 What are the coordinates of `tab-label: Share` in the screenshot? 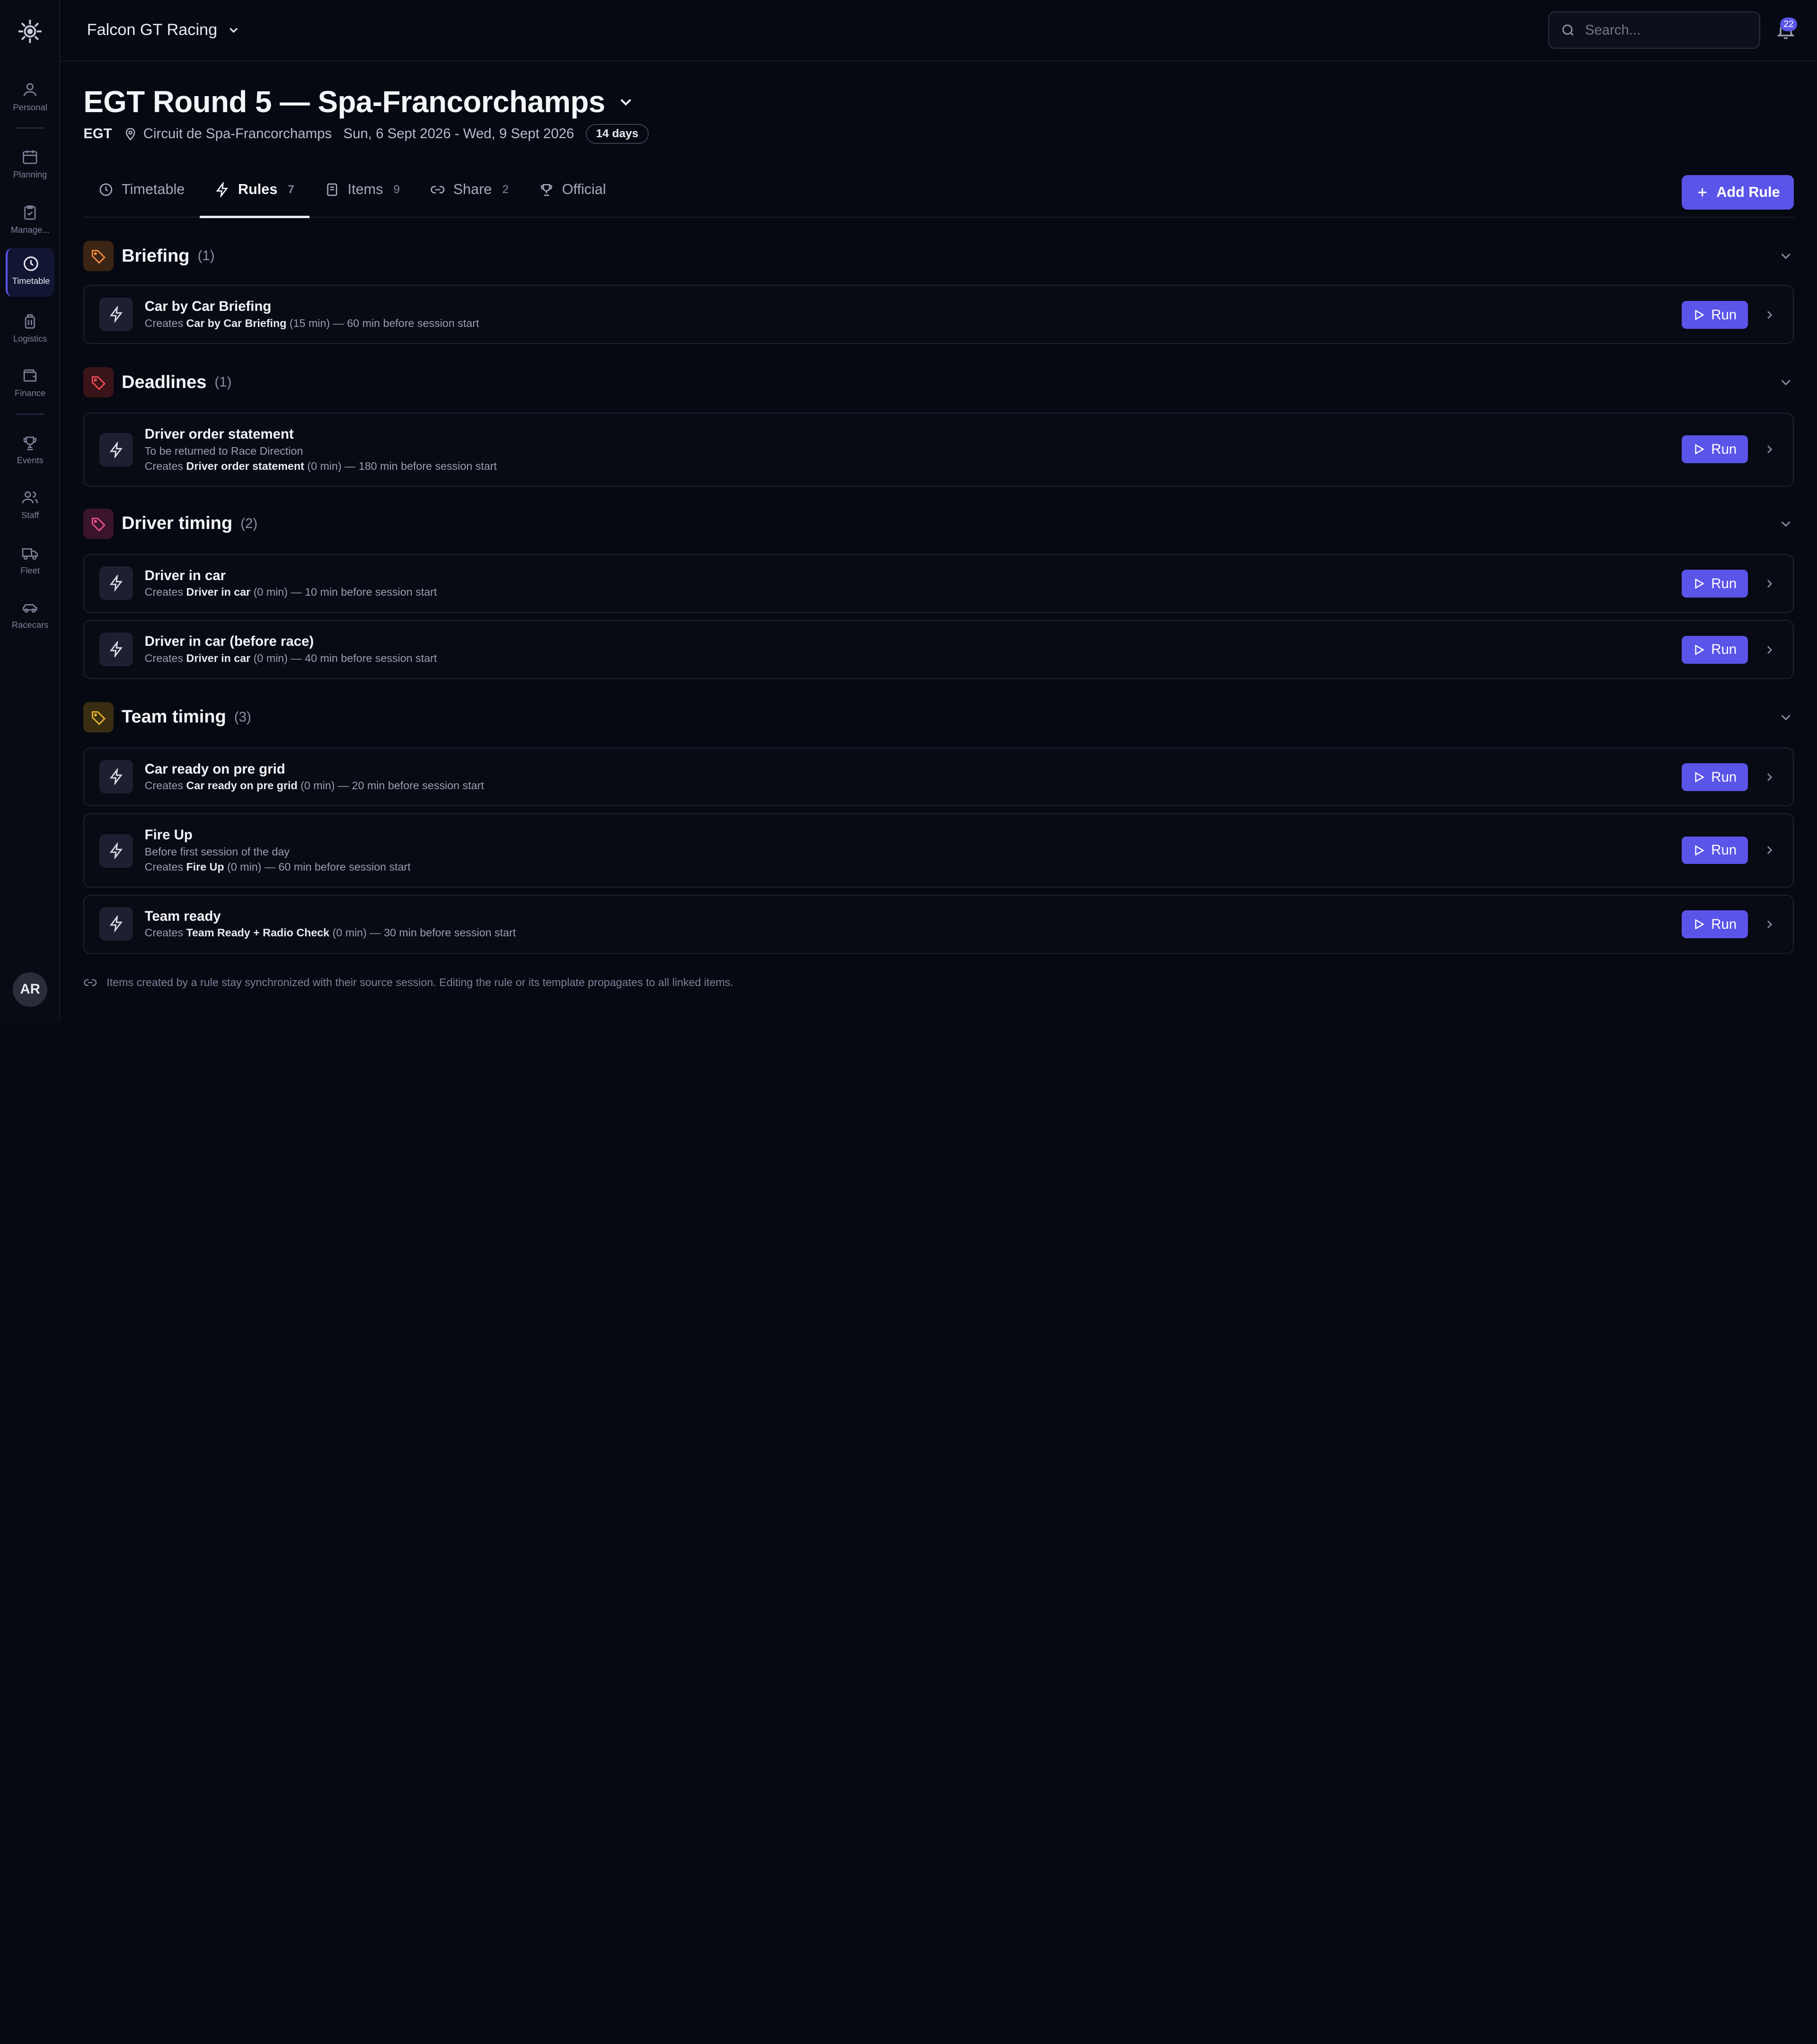 It's located at (472, 189).